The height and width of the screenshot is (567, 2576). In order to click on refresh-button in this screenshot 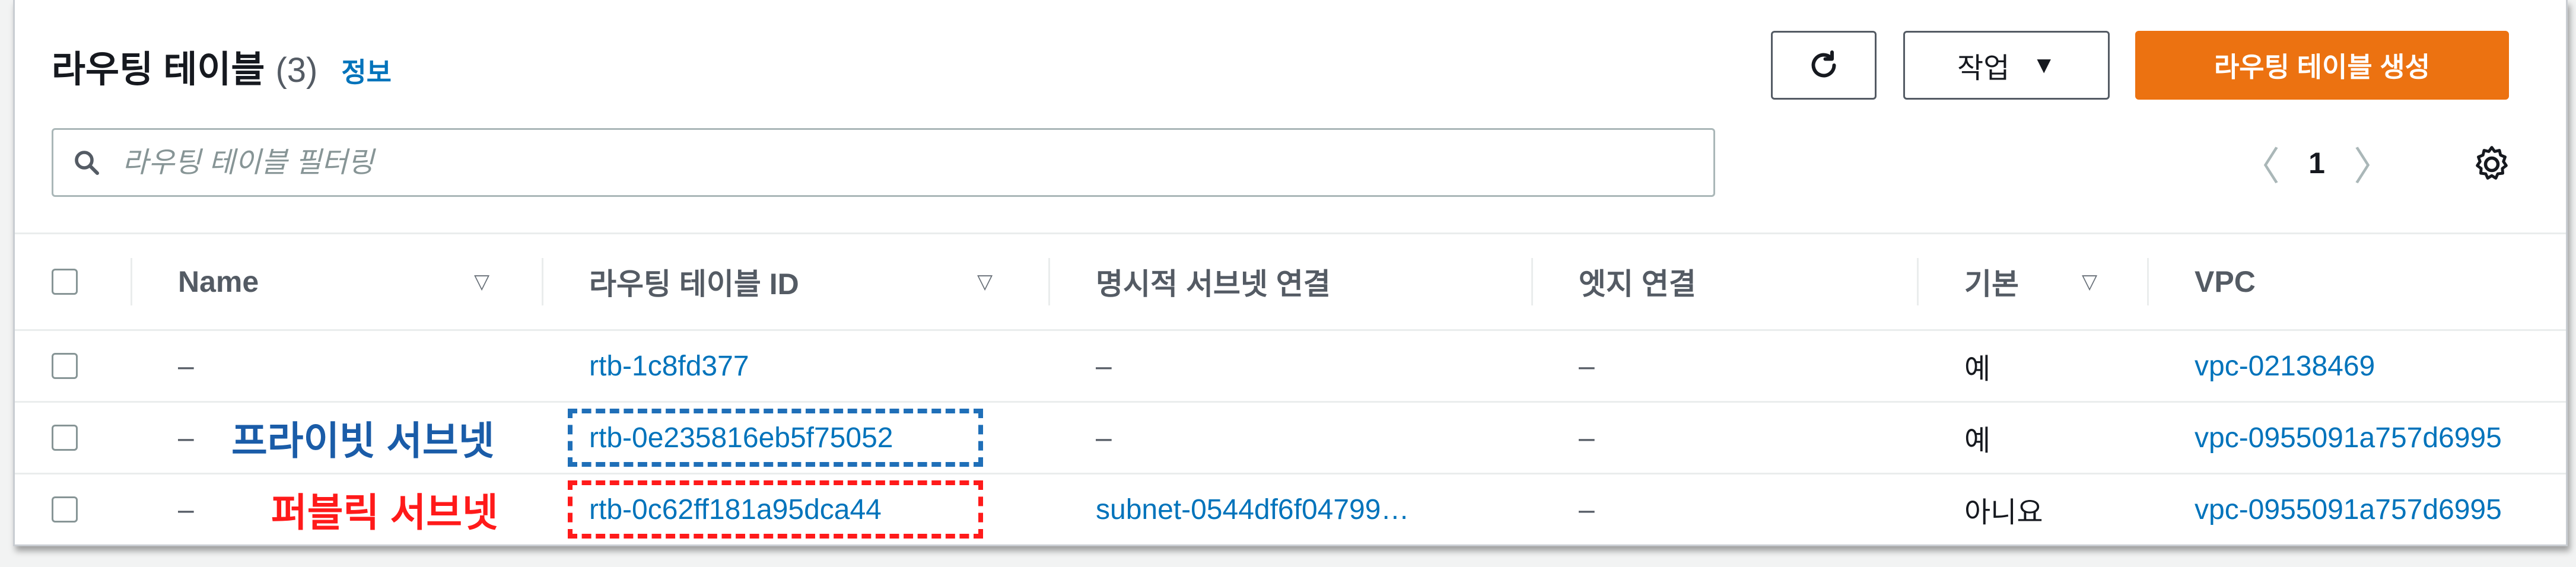, I will do `click(1824, 65)`.